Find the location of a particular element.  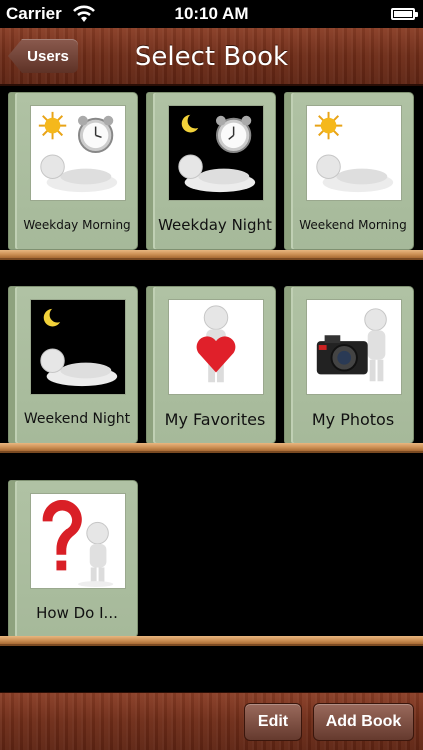

sleeping-figure-moon-icon is located at coordinates (78, 347).